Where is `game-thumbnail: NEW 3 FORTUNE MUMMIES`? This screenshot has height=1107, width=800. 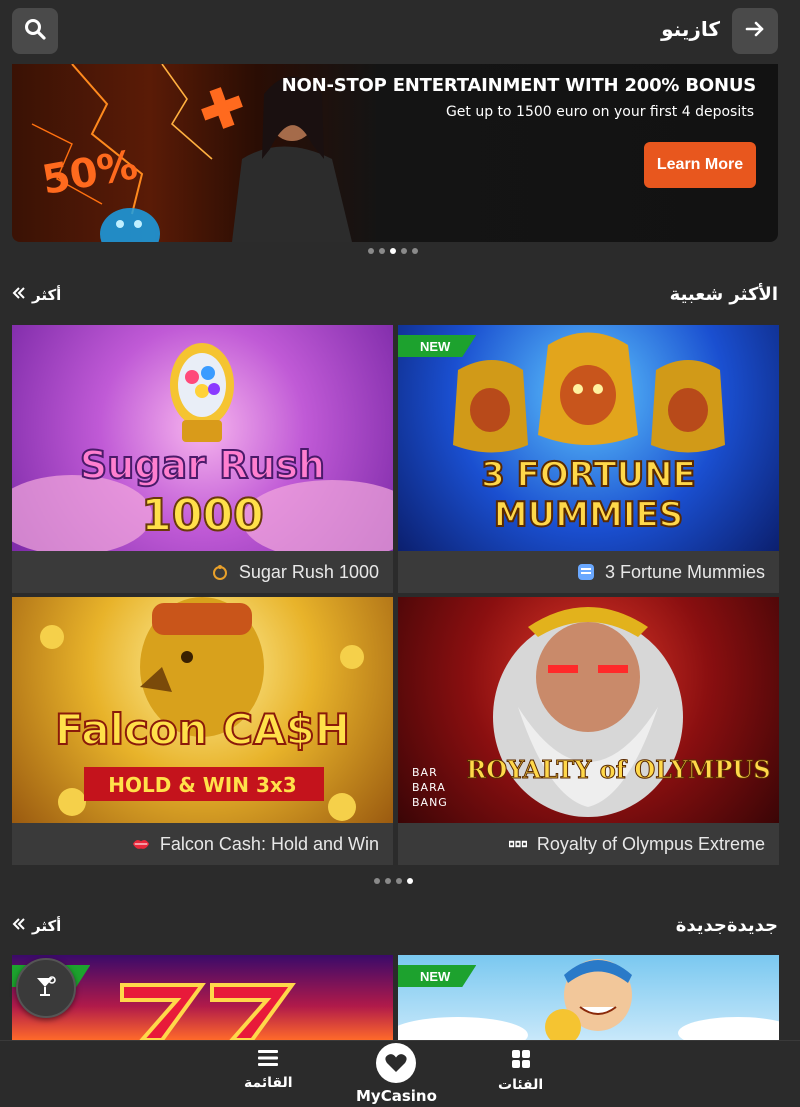
game-thumbnail: NEW 3 FORTUNE MUMMIES is located at coordinates (588, 438).